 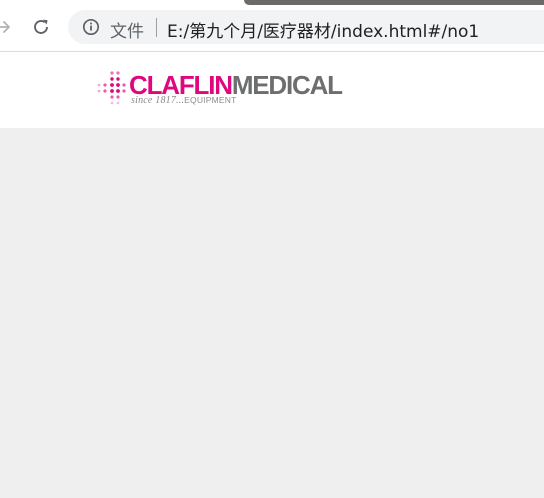 I want to click on forward-arrow-icon, so click(x=5, y=27).